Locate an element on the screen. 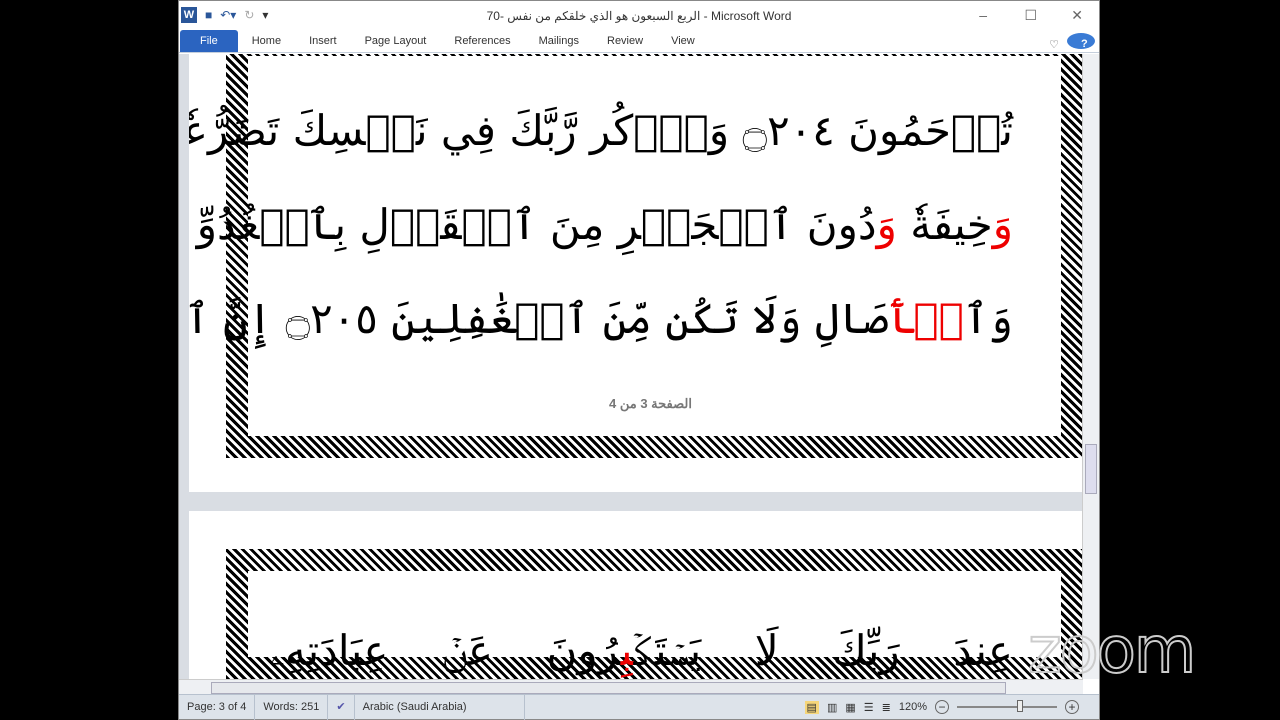 The height and width of the screenshot is (720, 1280). zoom-in-button: + is located at coordinates (1072, 707).